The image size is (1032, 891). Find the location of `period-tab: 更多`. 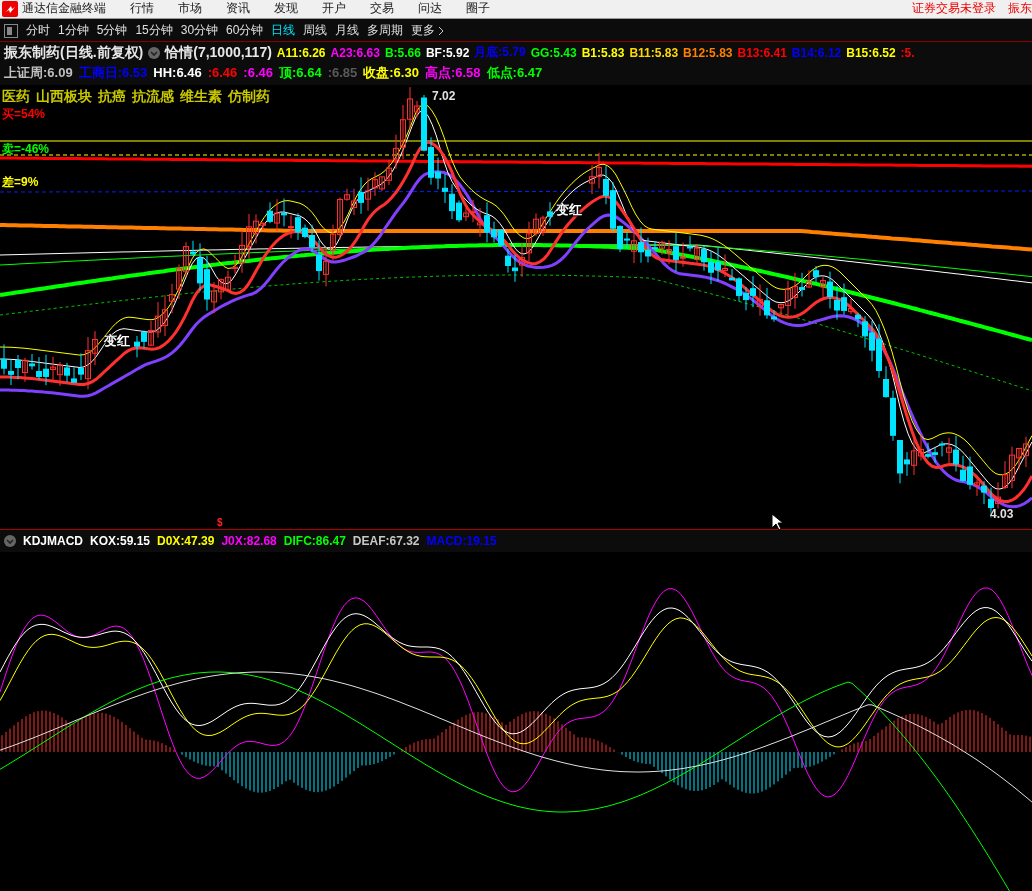

period-tab: 更多 is located at coordinates (428, 31).